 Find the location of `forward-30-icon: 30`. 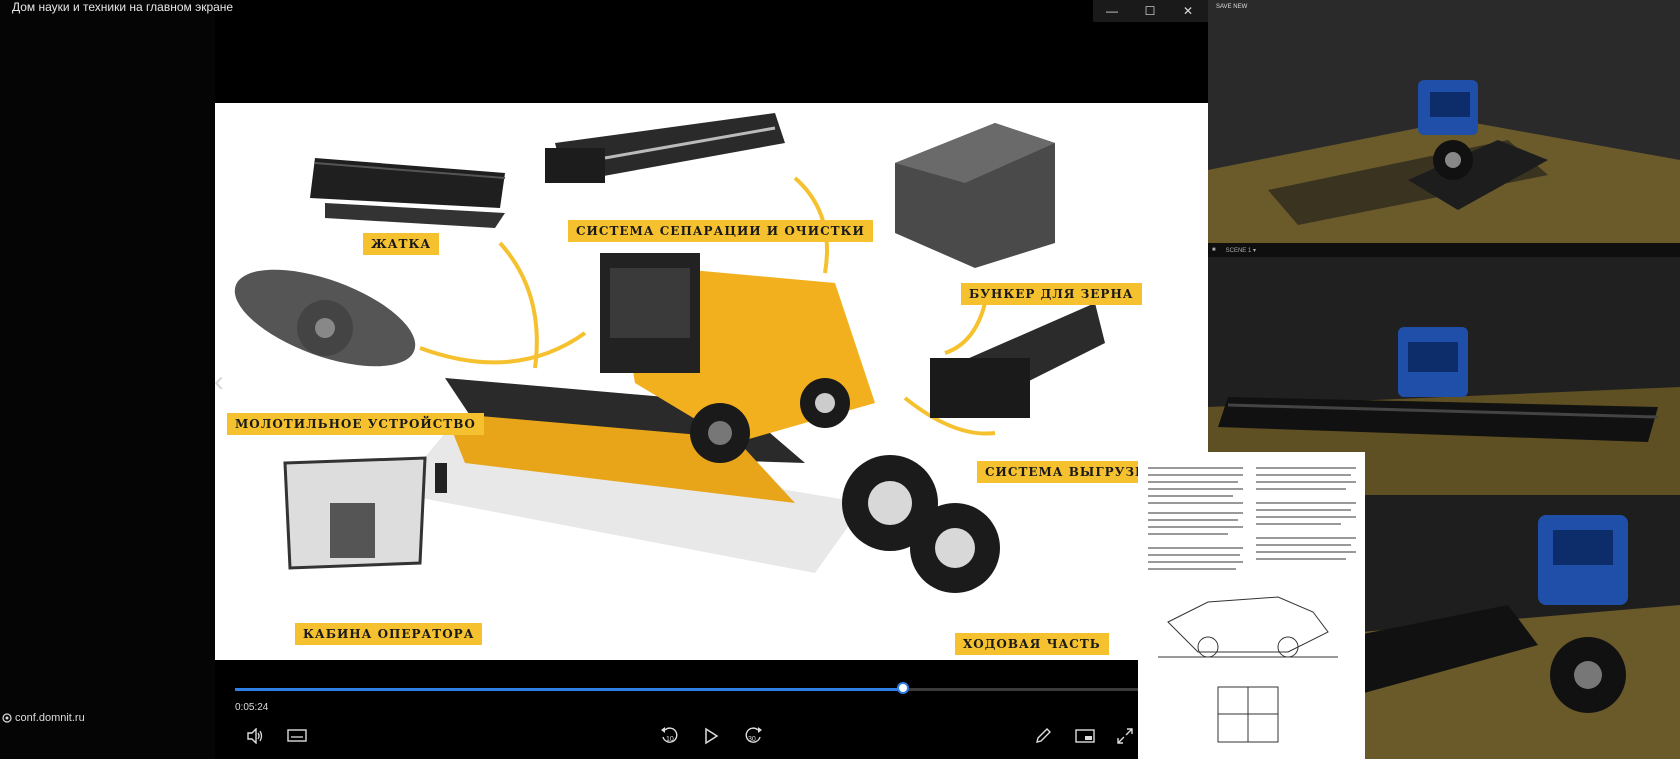

forward-30-icon: 30 is located at coordinates (753, 736).